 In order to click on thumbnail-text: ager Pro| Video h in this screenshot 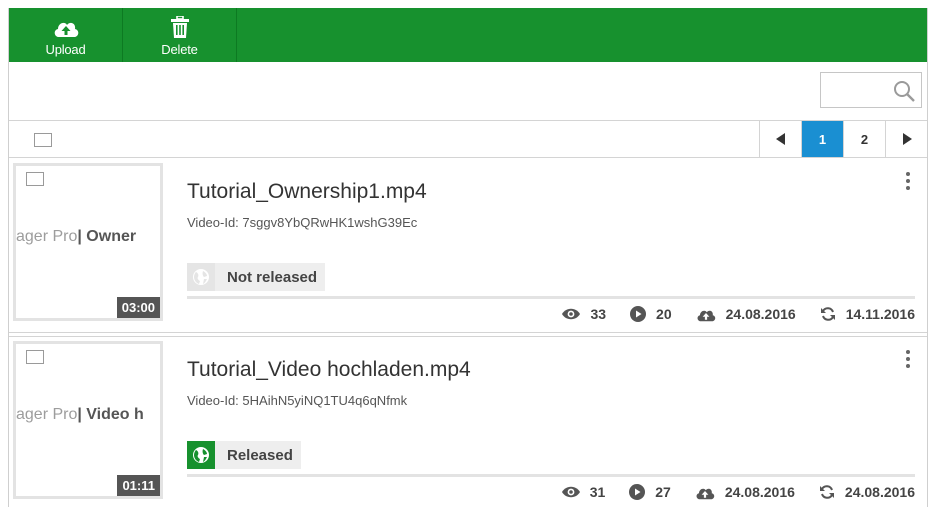, I will do `click(80, 415)`.